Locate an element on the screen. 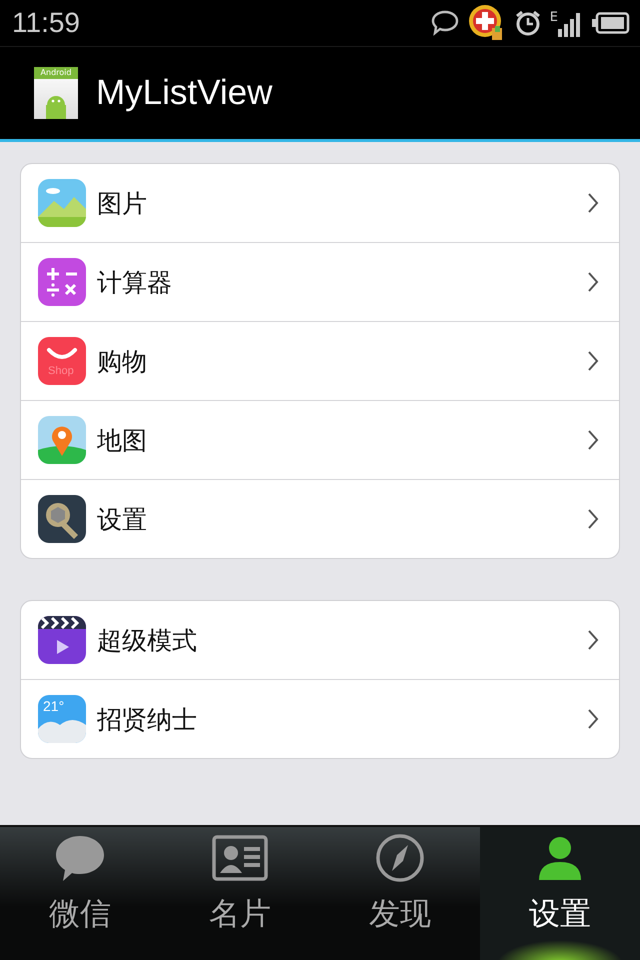  app-icon: Android is located at coordinates (56, 93).